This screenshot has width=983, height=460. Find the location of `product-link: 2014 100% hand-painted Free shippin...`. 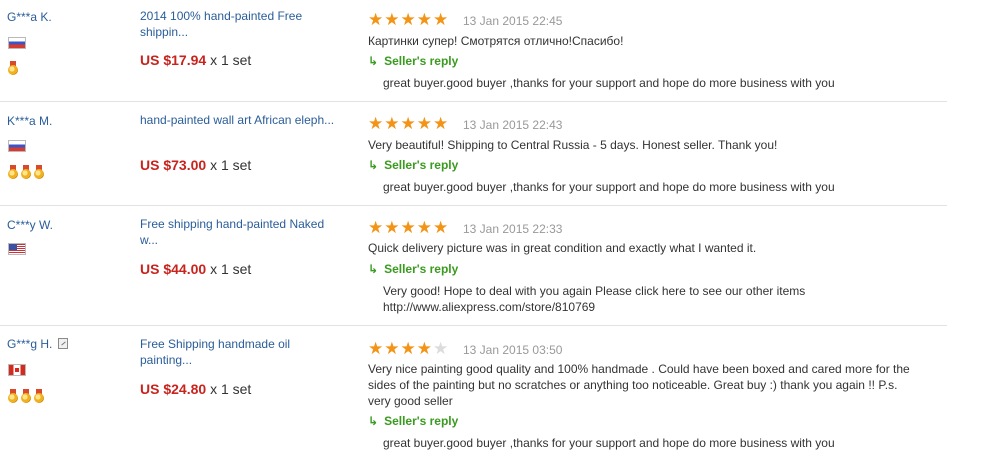

product-link: 2014 100% hand-painted Free shippin... is located at coordinates (237, 24).